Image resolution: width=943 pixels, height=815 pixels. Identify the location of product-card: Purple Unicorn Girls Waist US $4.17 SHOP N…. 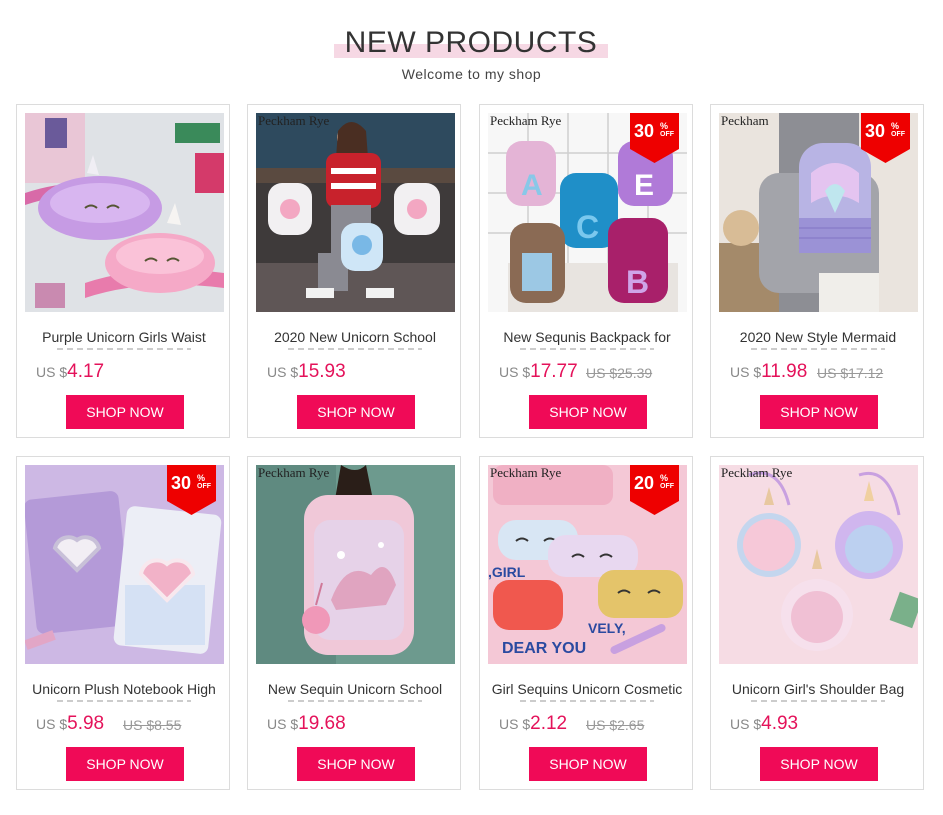
(123, 271).